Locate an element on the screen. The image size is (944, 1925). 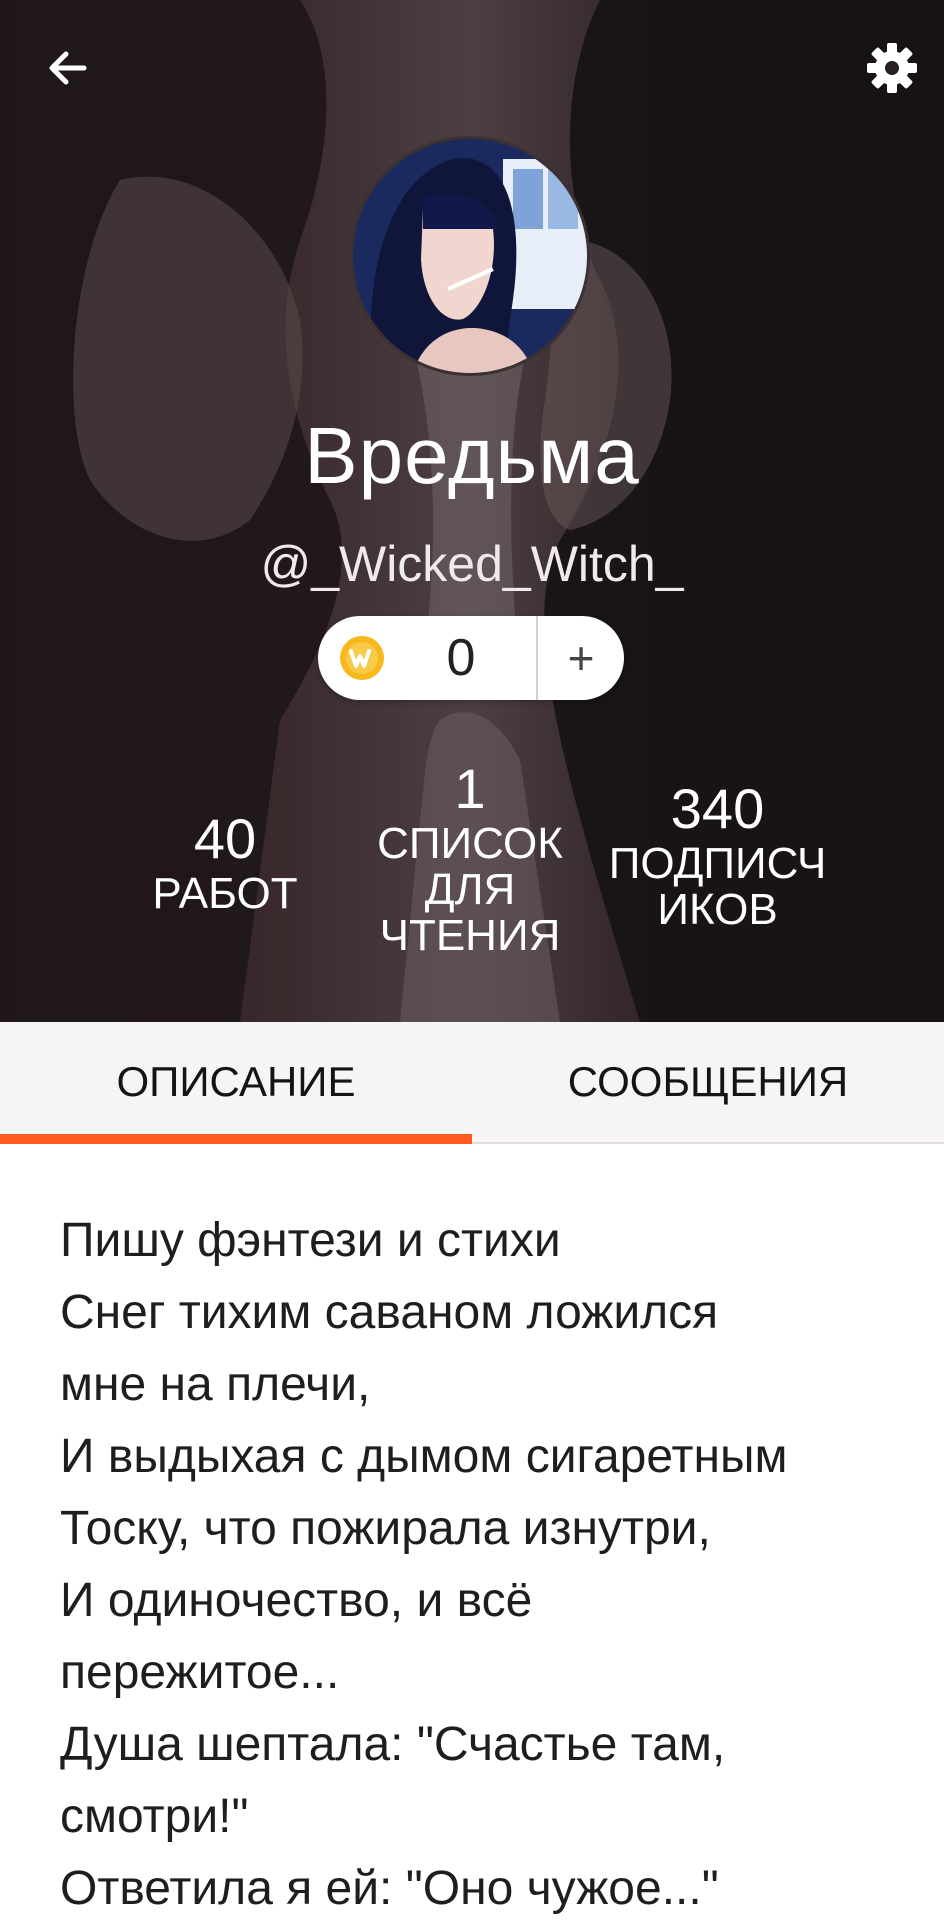
profile-tabs: ОПИСАНИЕ СООБЩЕНИЯ is located at coordinates (472, 1083).